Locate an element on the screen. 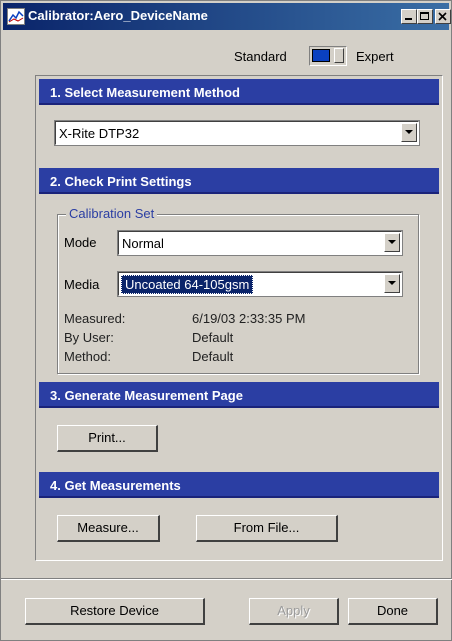 The height and width of the screenshot is (641, 452). mode-toggle-row: Standard Expert is located at coordinates (226, 56).